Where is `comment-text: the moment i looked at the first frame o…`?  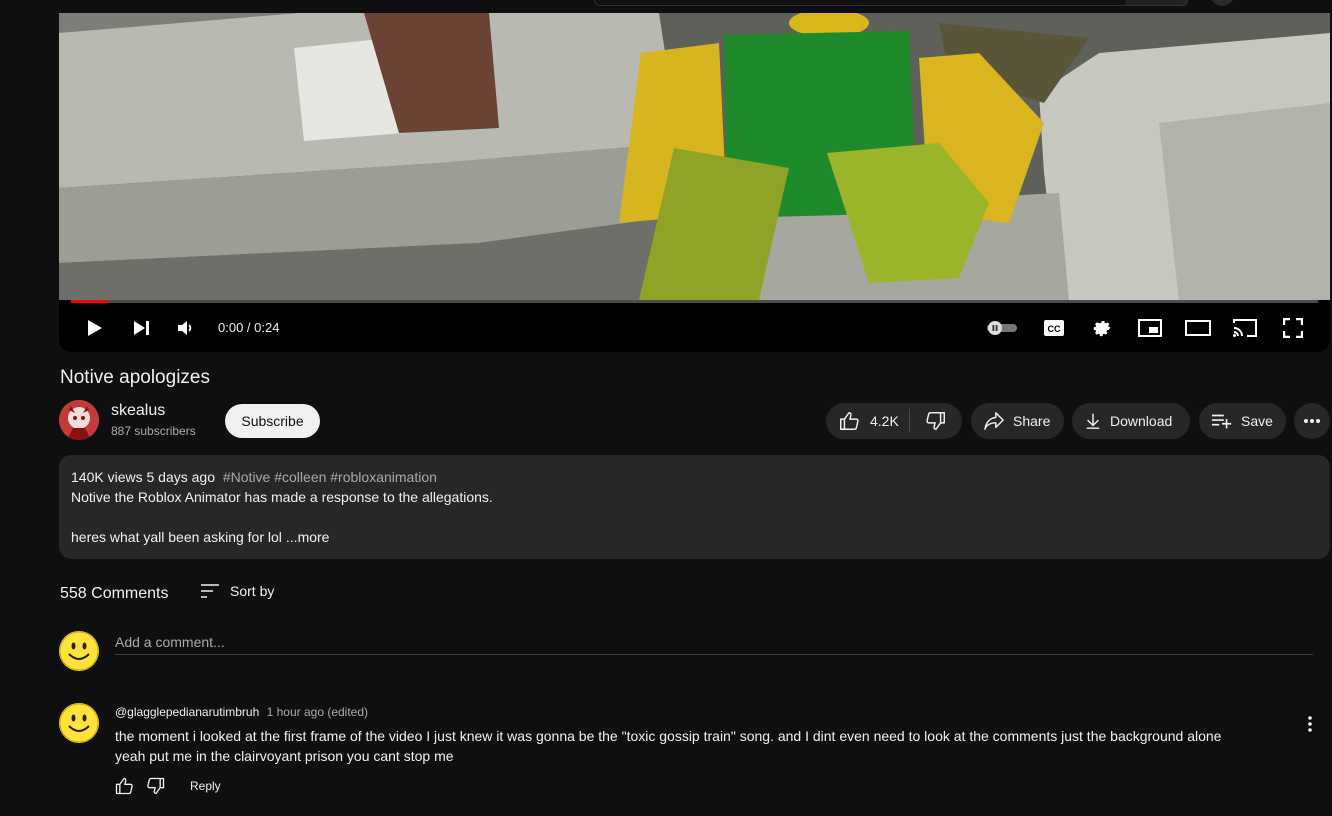 comment-text: the moment i looked at the first frame o… is located at coordinates (668, 746).